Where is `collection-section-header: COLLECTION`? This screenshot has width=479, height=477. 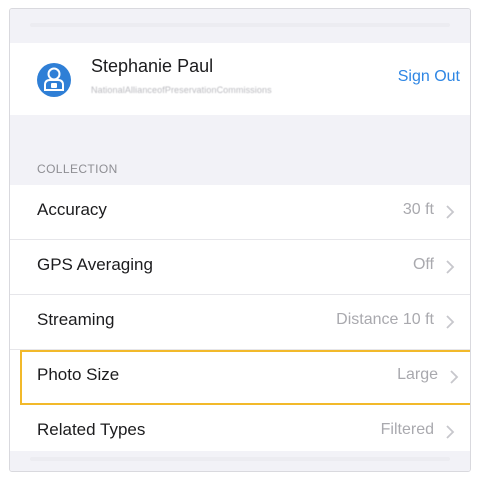
collection-section-header: COLLECTION is located at coordinates (77, 169).